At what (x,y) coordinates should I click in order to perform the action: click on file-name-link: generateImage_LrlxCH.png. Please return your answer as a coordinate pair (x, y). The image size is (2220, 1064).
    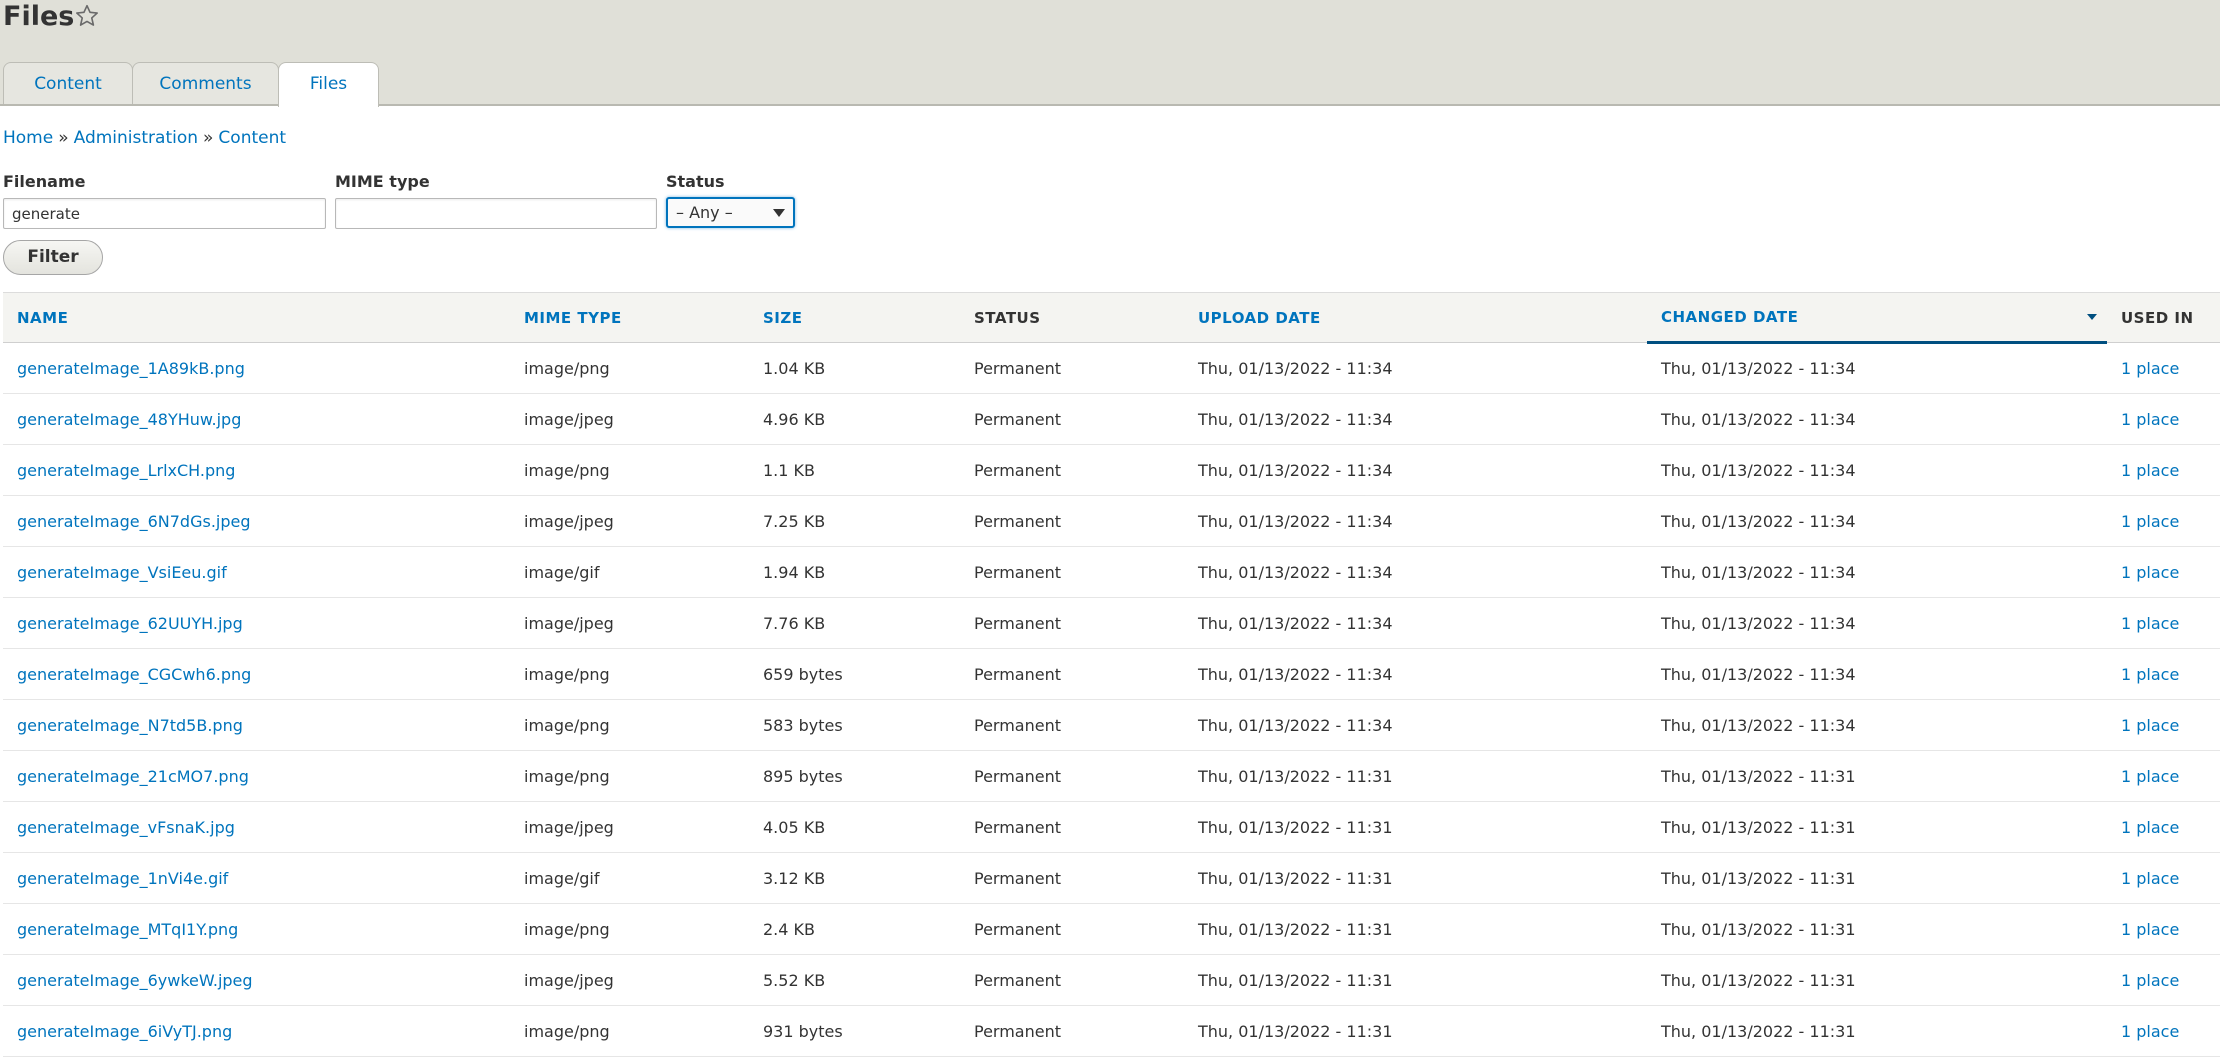
    Looking at the image, I should click on (126, 470).